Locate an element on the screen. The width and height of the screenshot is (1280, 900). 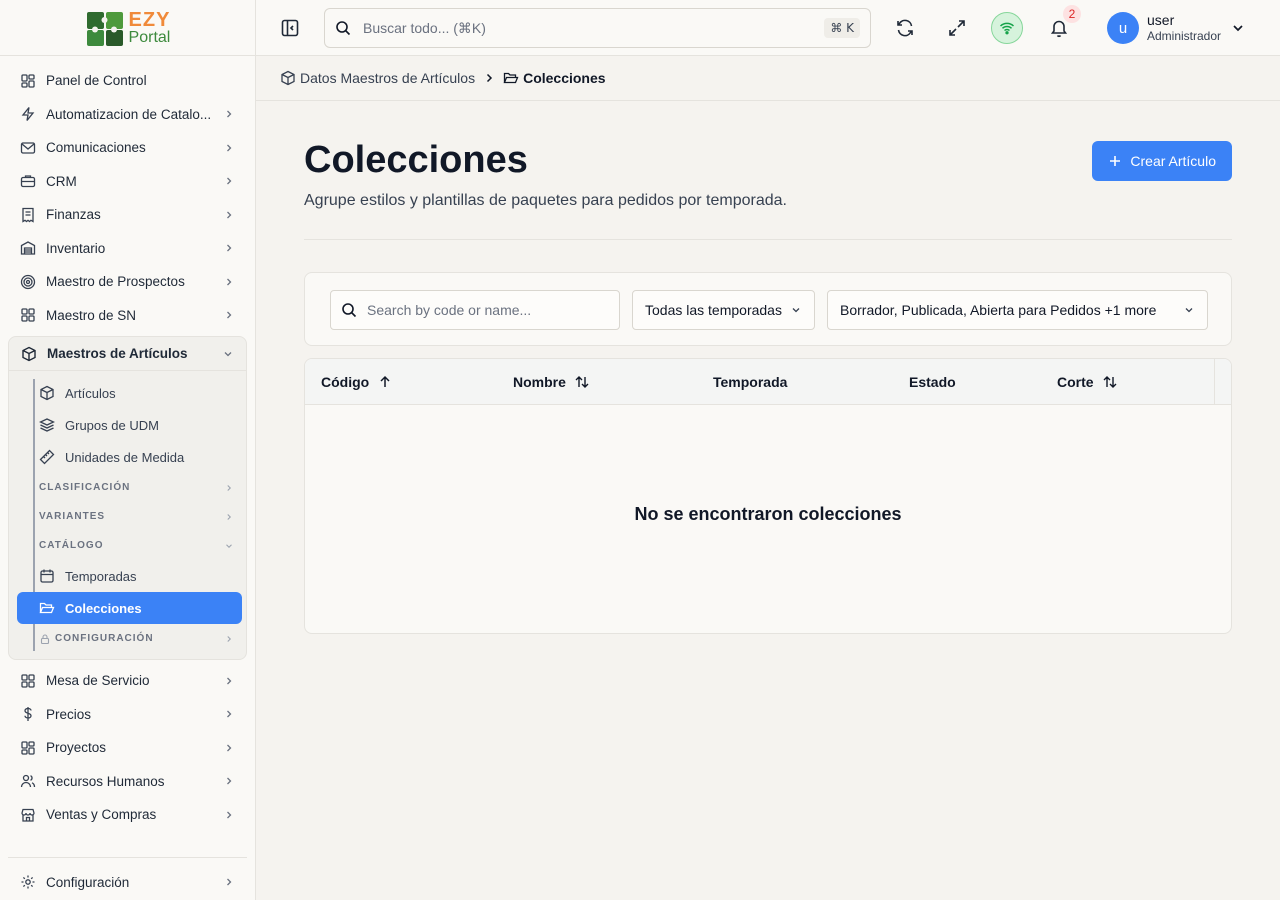
column-label: Código is located at coordinates (345, 382).